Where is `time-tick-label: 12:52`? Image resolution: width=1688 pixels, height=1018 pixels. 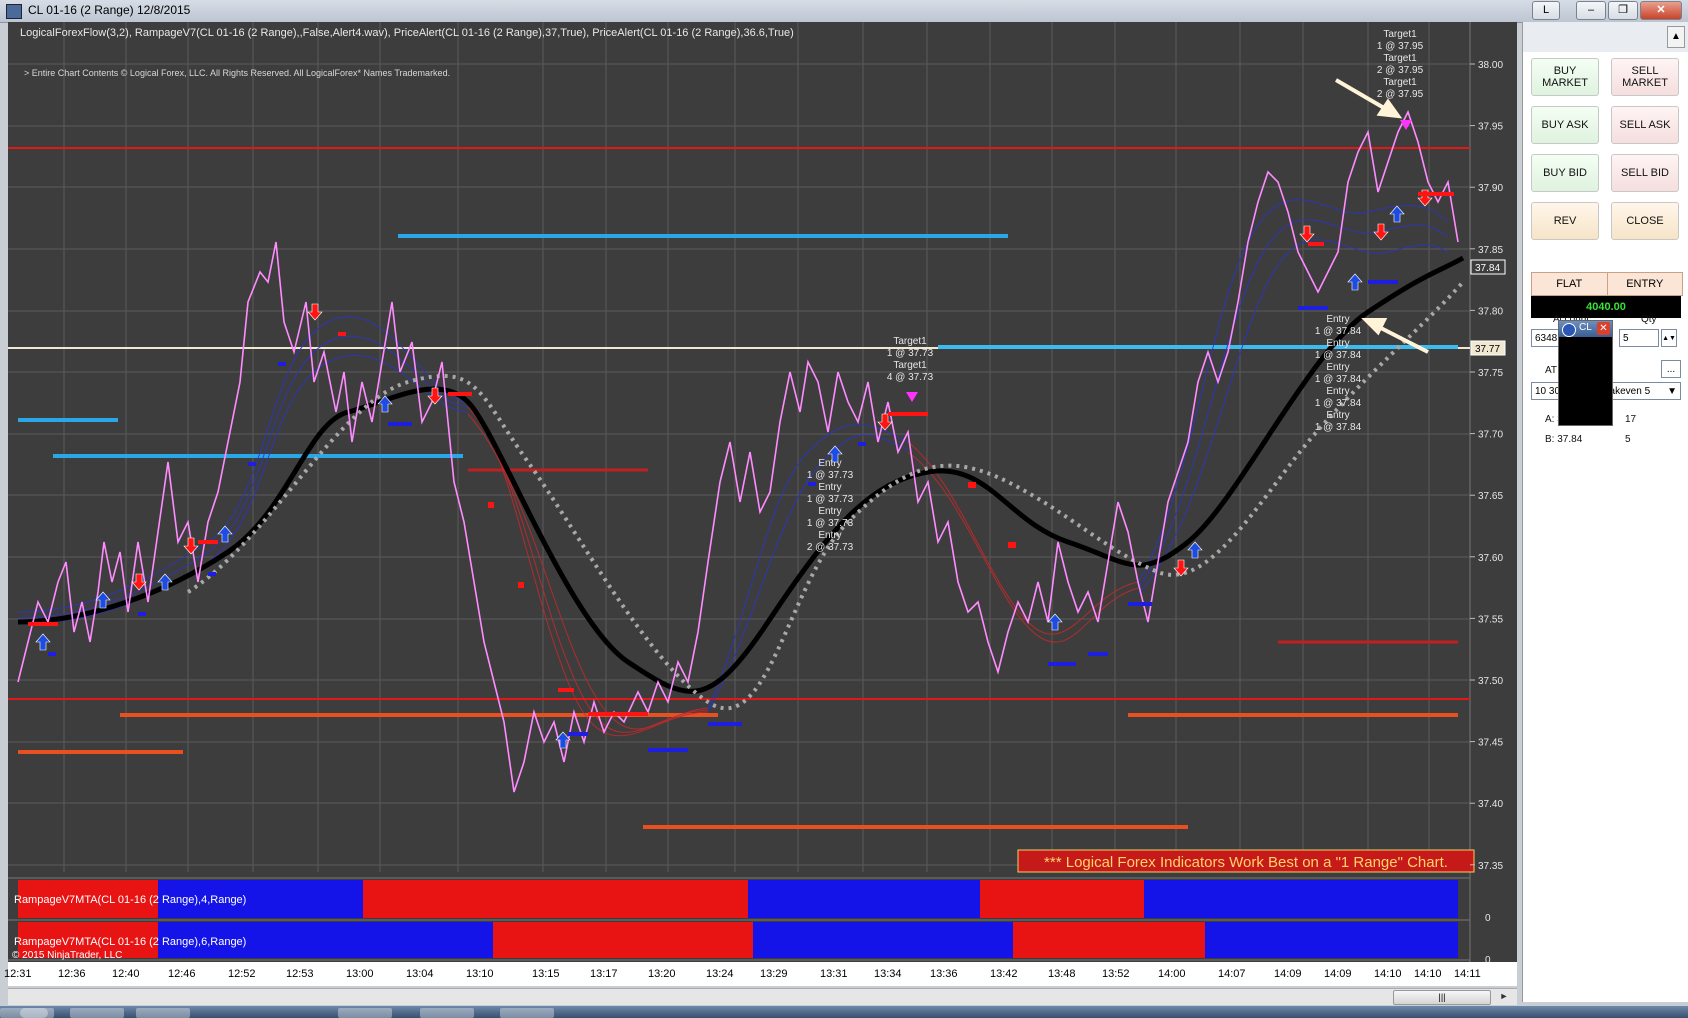 time-tick-label: 12:52 is located at coordinates (242, 974).